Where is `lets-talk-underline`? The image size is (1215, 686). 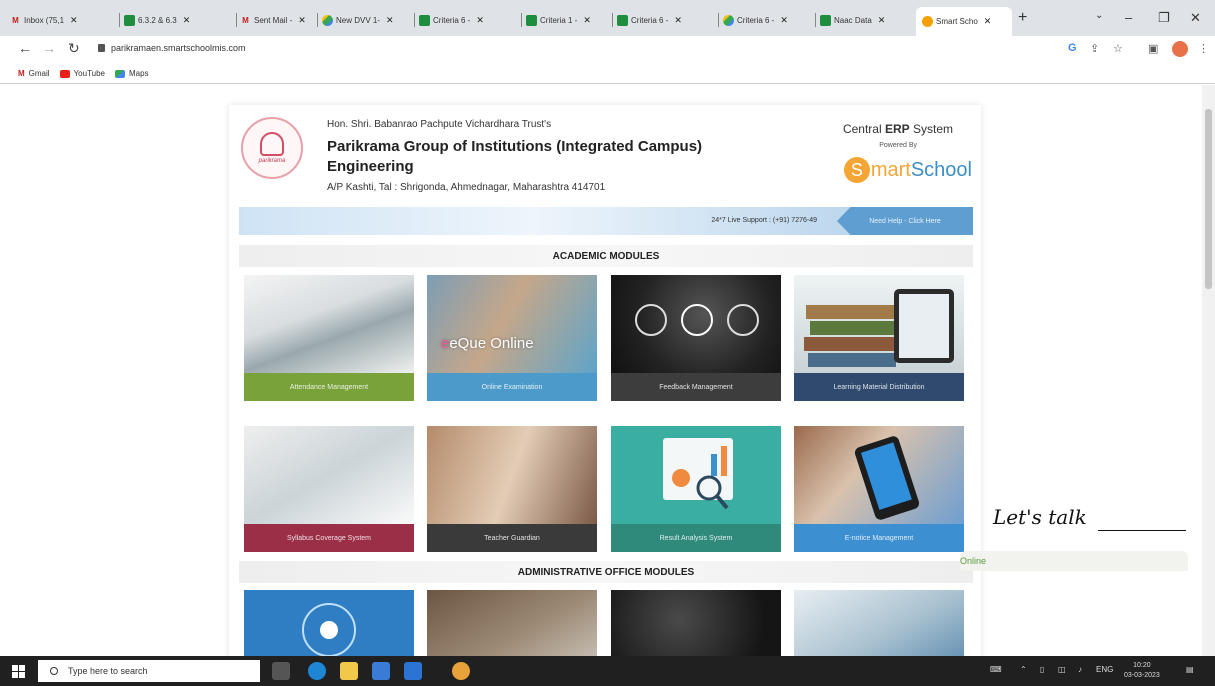
lets-talk-underline is located at coordinates (1142, 530).